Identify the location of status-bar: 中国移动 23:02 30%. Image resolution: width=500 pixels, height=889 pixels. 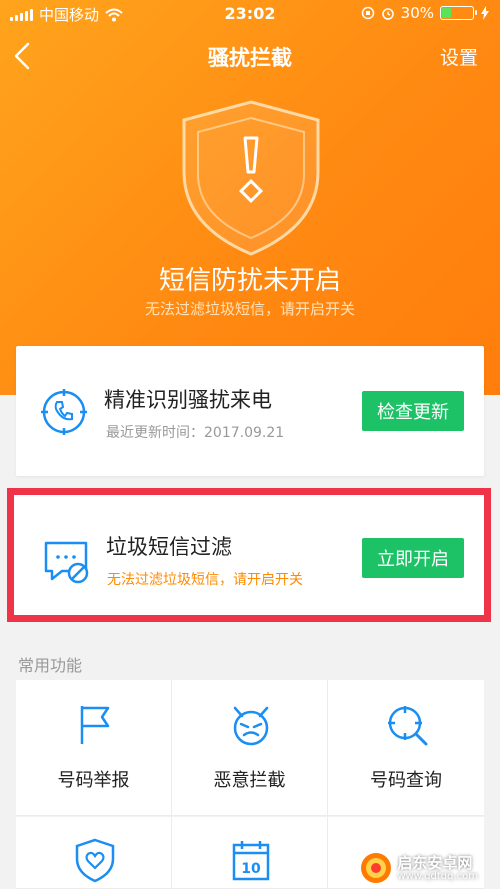
(250, 14).